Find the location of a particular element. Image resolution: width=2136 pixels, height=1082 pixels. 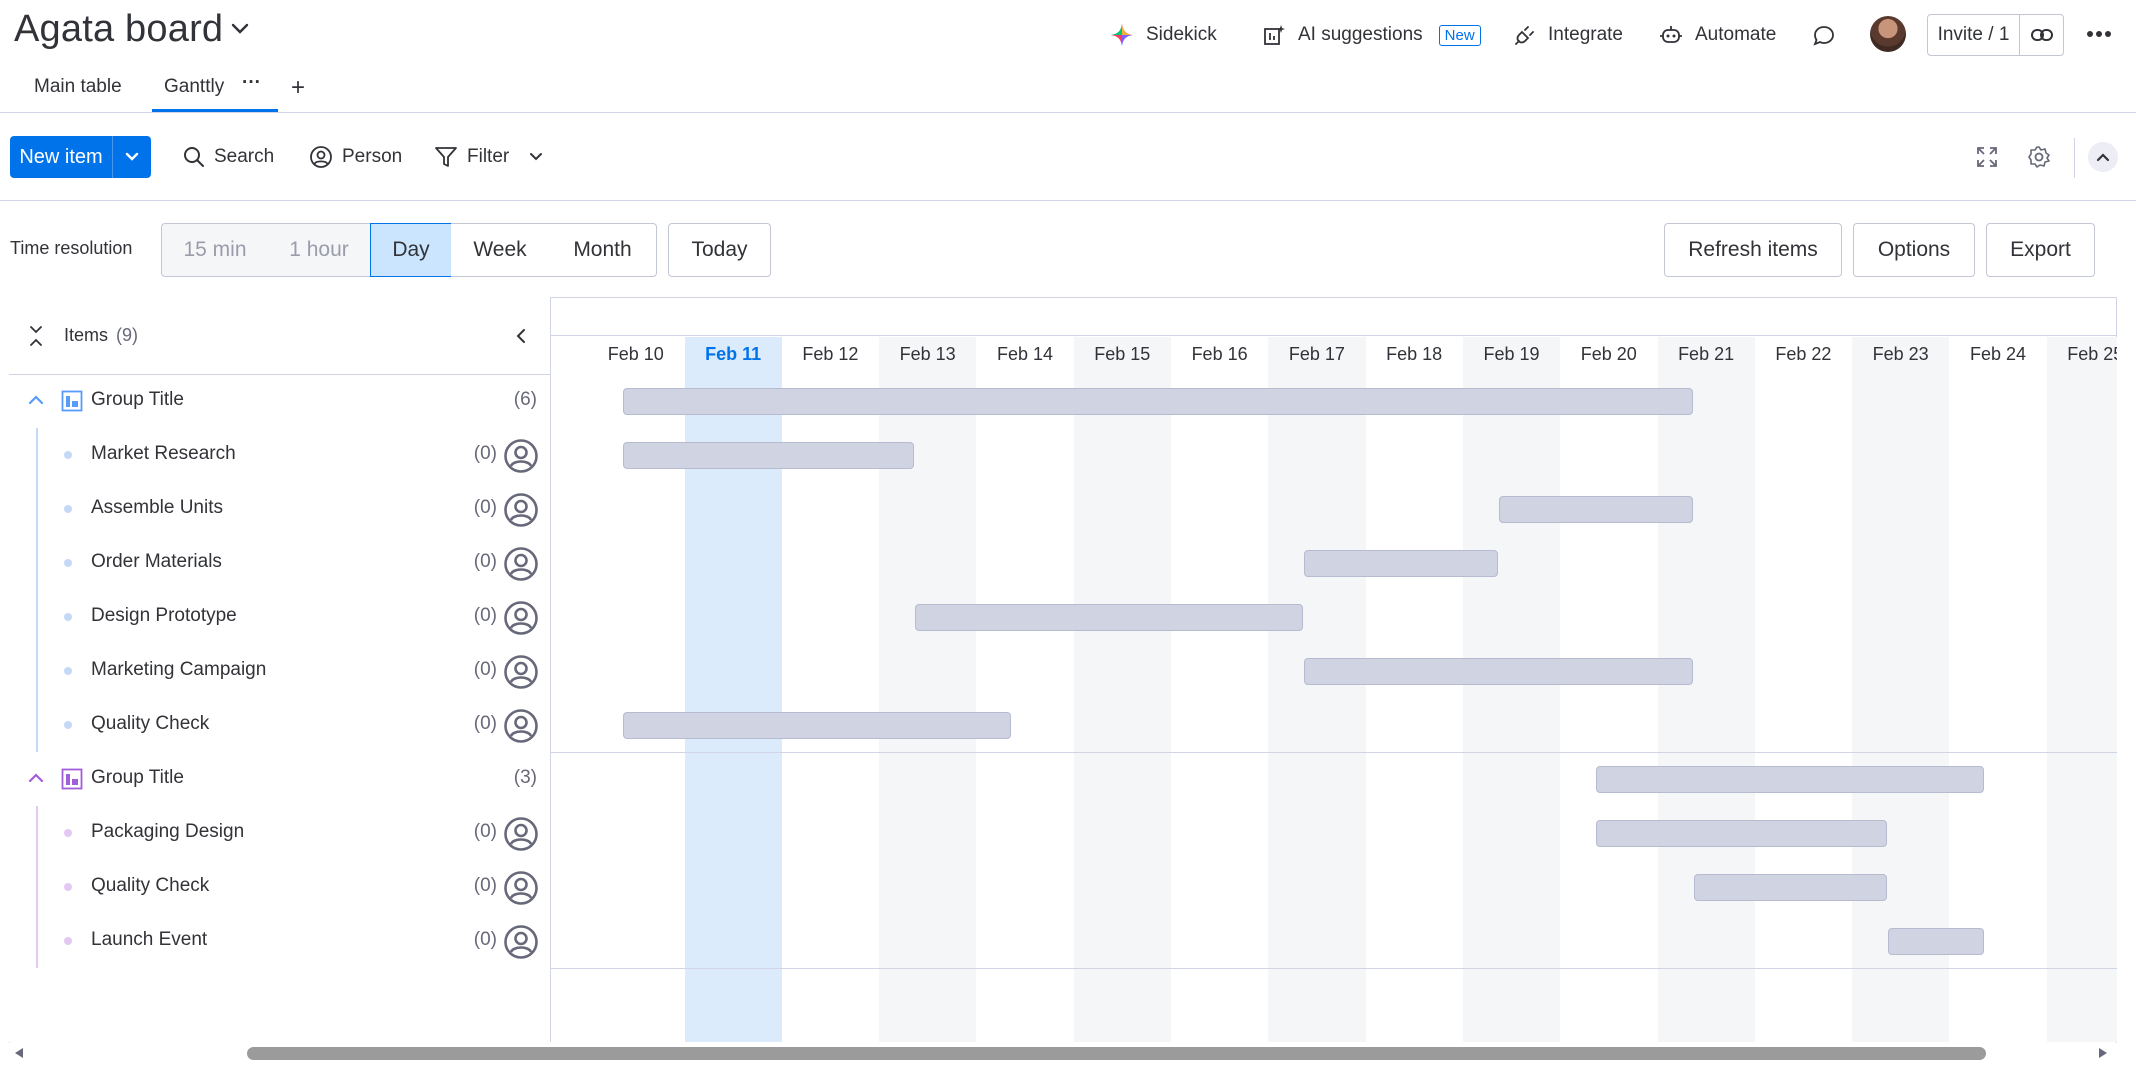

gear-icon is located at coordinates (2039, 157).